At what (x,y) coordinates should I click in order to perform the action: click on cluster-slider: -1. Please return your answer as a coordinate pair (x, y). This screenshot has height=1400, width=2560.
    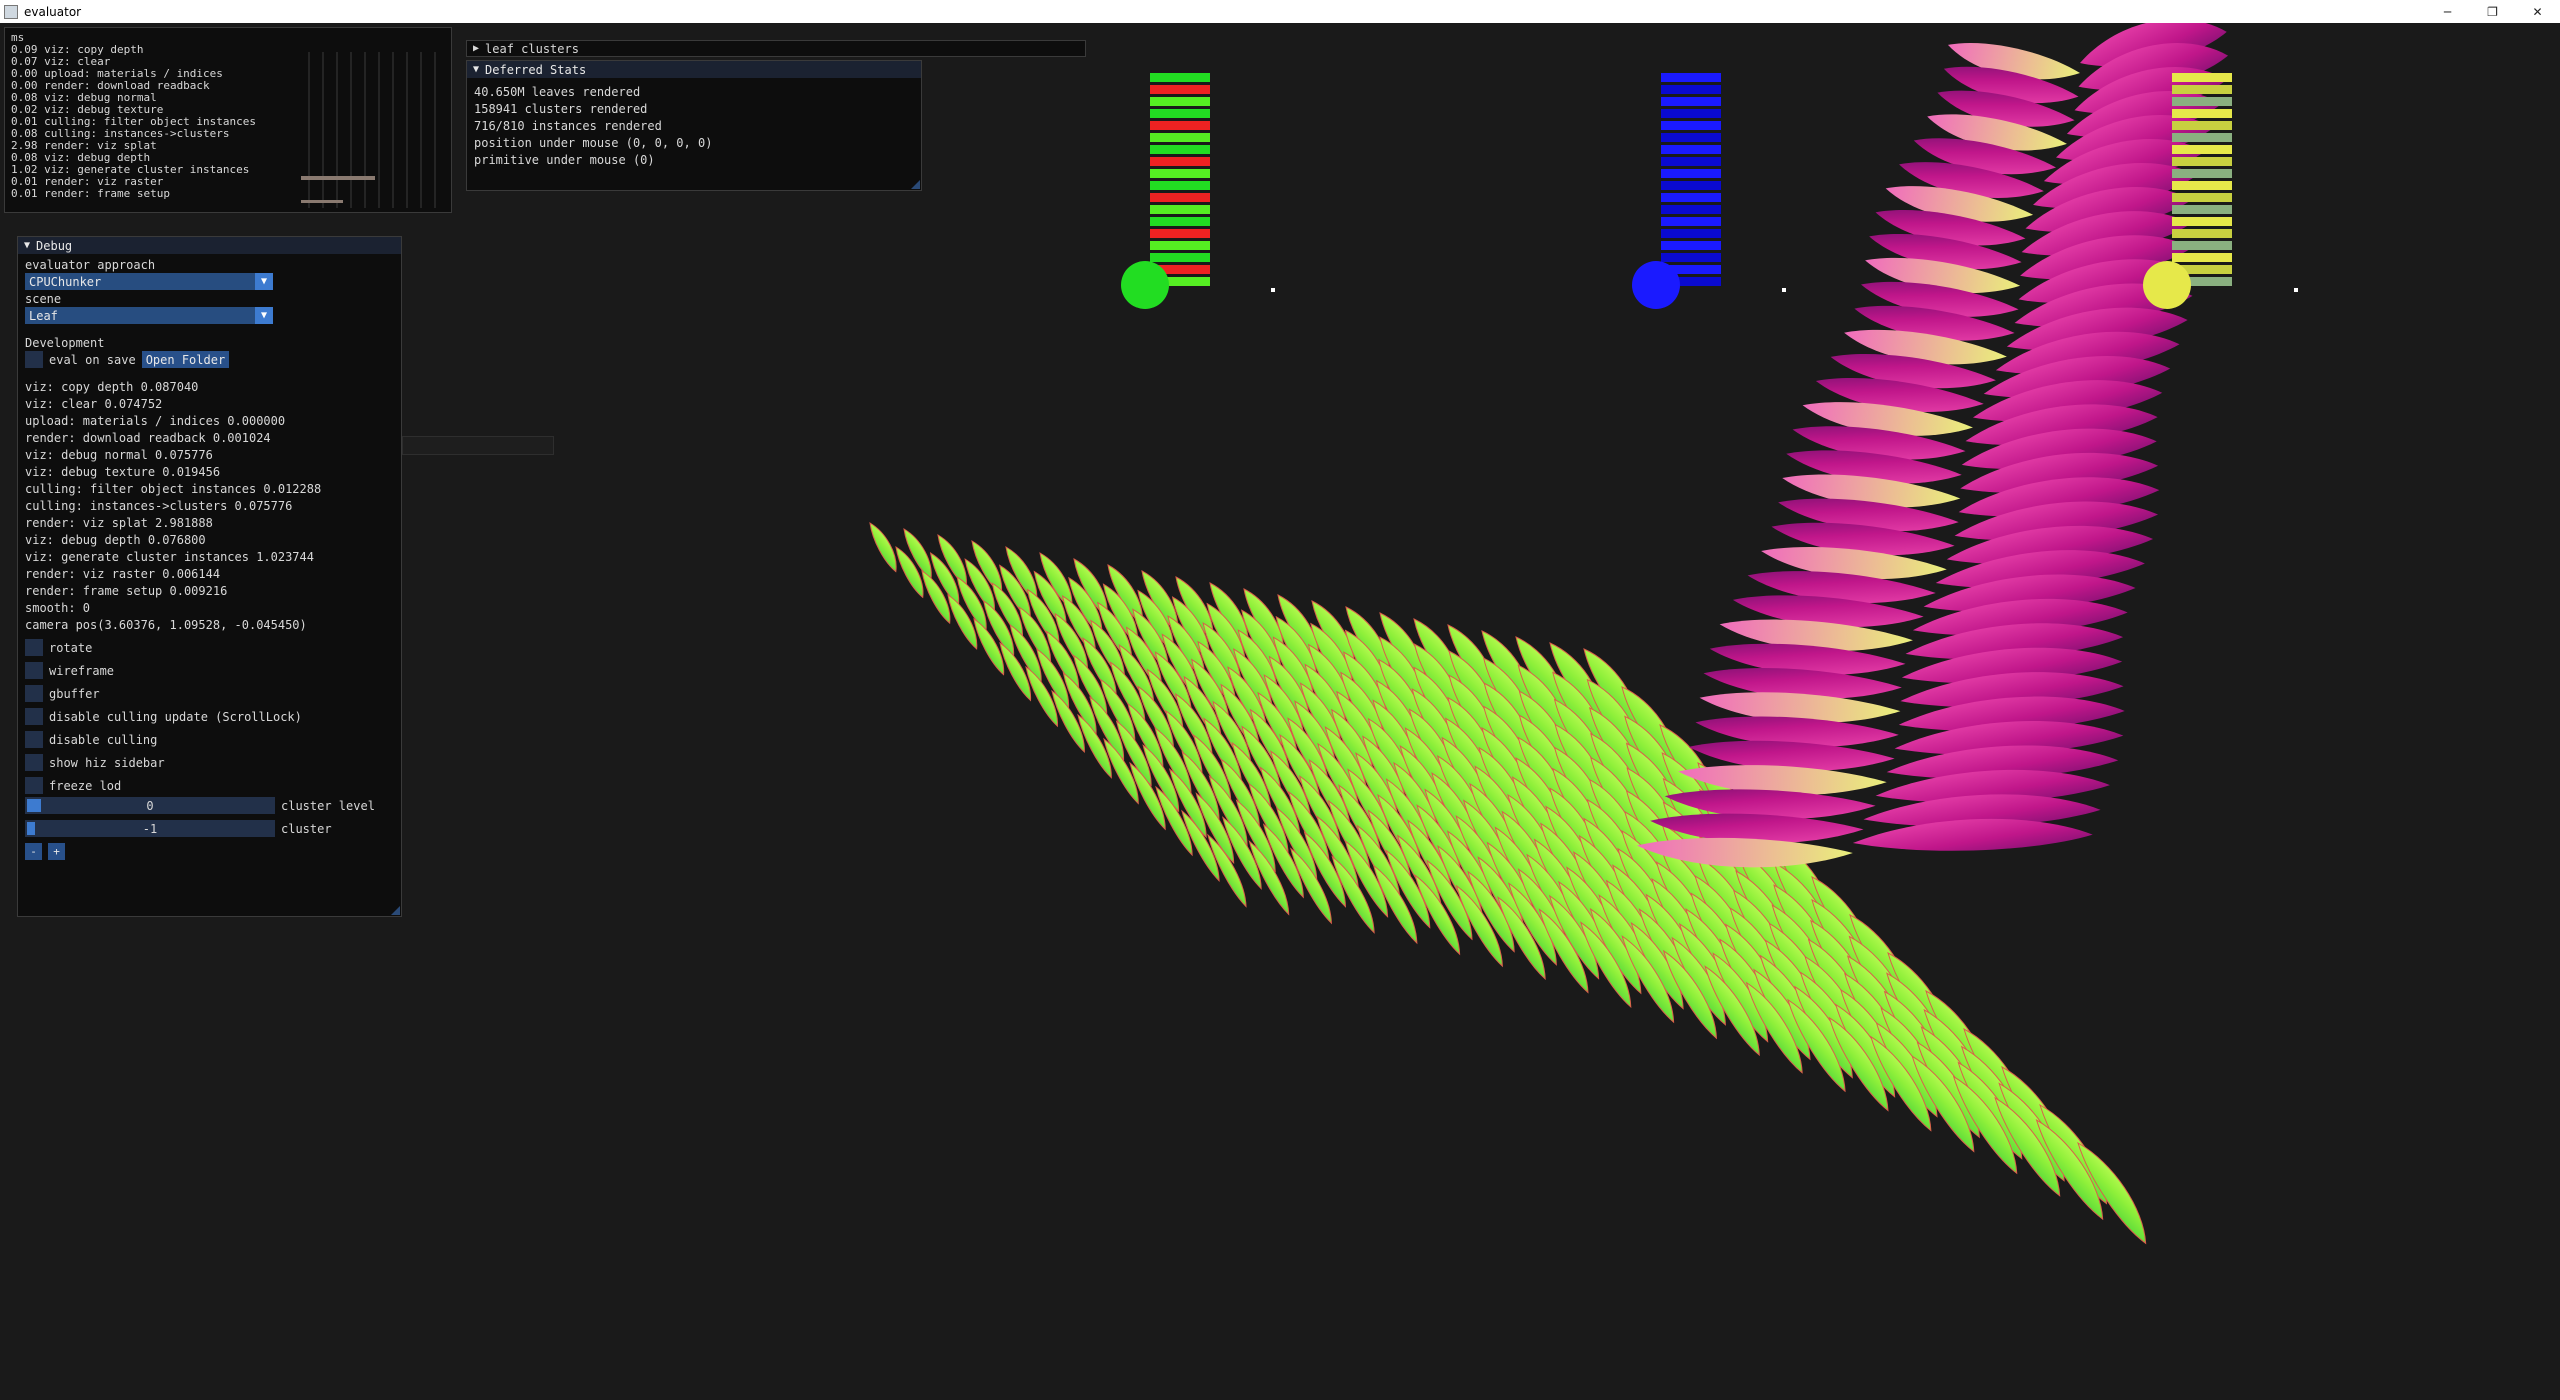
    Looking at the image, I should click on (150, 828).